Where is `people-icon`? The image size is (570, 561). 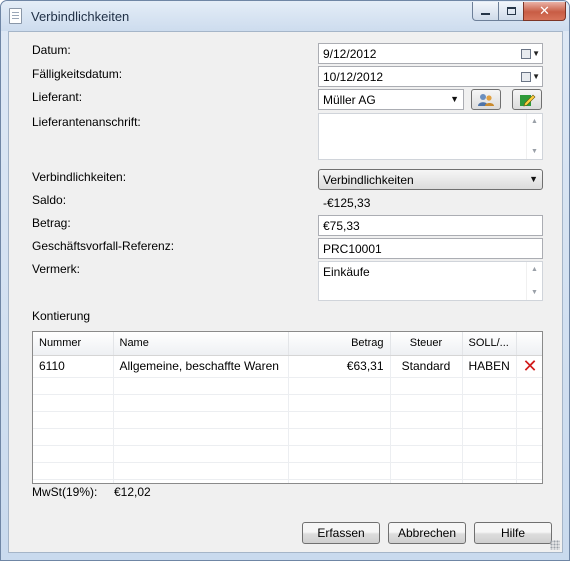
people-icon is located at coordinates (486, 99).